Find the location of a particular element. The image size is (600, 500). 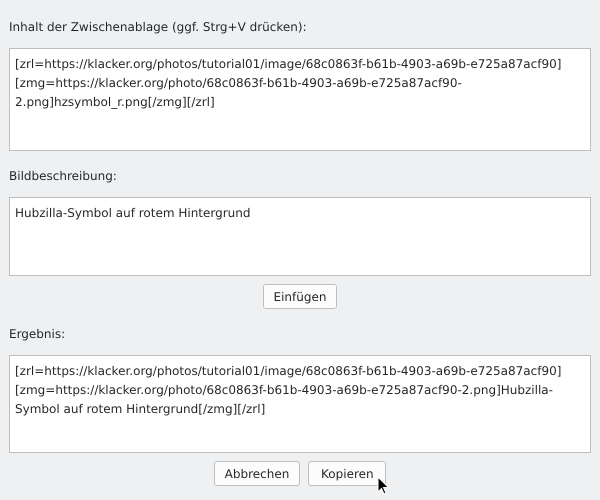

mouse-pointer-icon is located at coordinates (384, 486).